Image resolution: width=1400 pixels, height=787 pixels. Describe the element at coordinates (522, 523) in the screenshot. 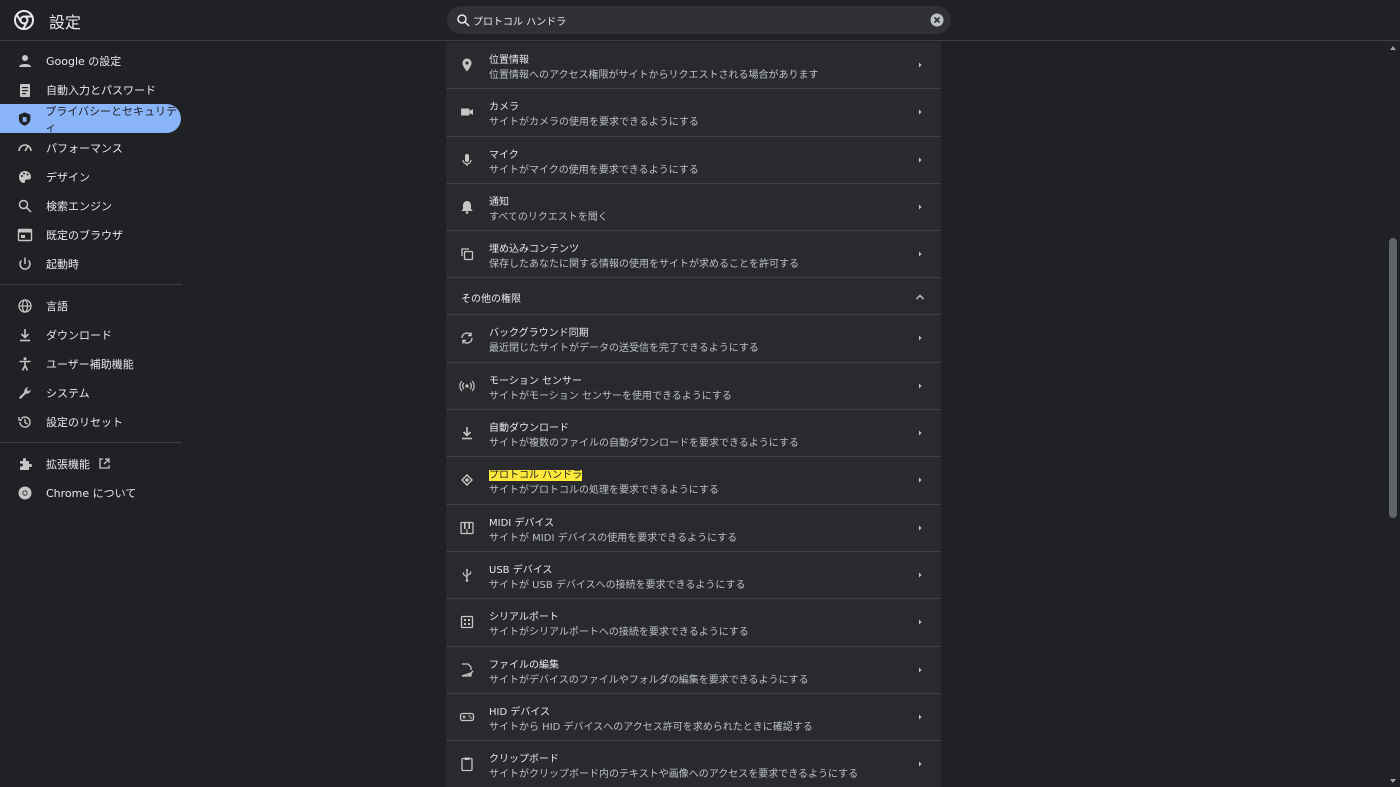

I see `permission-title: MIDI デバイス` at that location.